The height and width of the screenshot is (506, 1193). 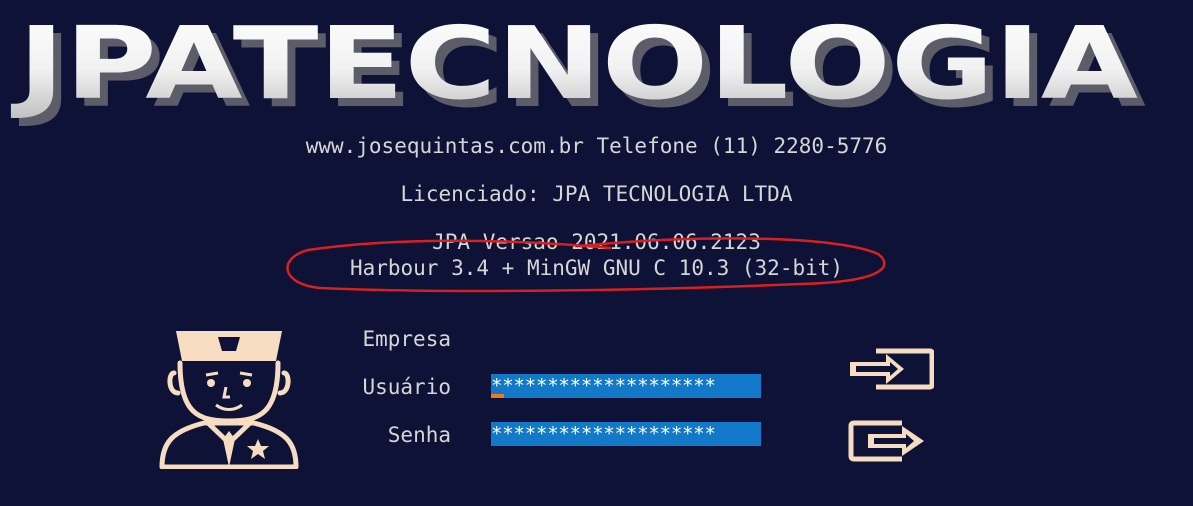 I want to click on exit-arrow-icon, so click(x=886, y=441).